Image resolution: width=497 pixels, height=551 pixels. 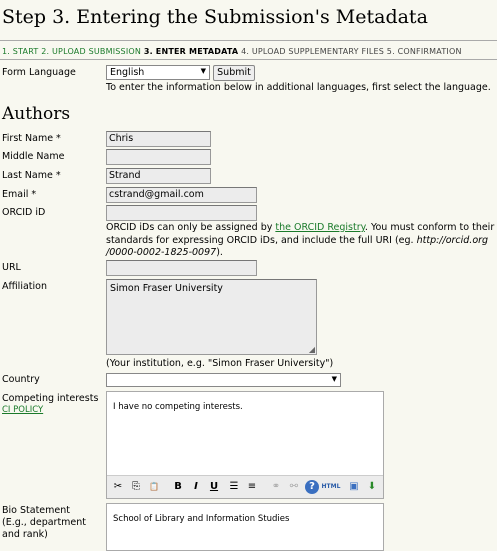 I want to click on email-field: cstrand@gmail.com, so click(x=181, y=195).